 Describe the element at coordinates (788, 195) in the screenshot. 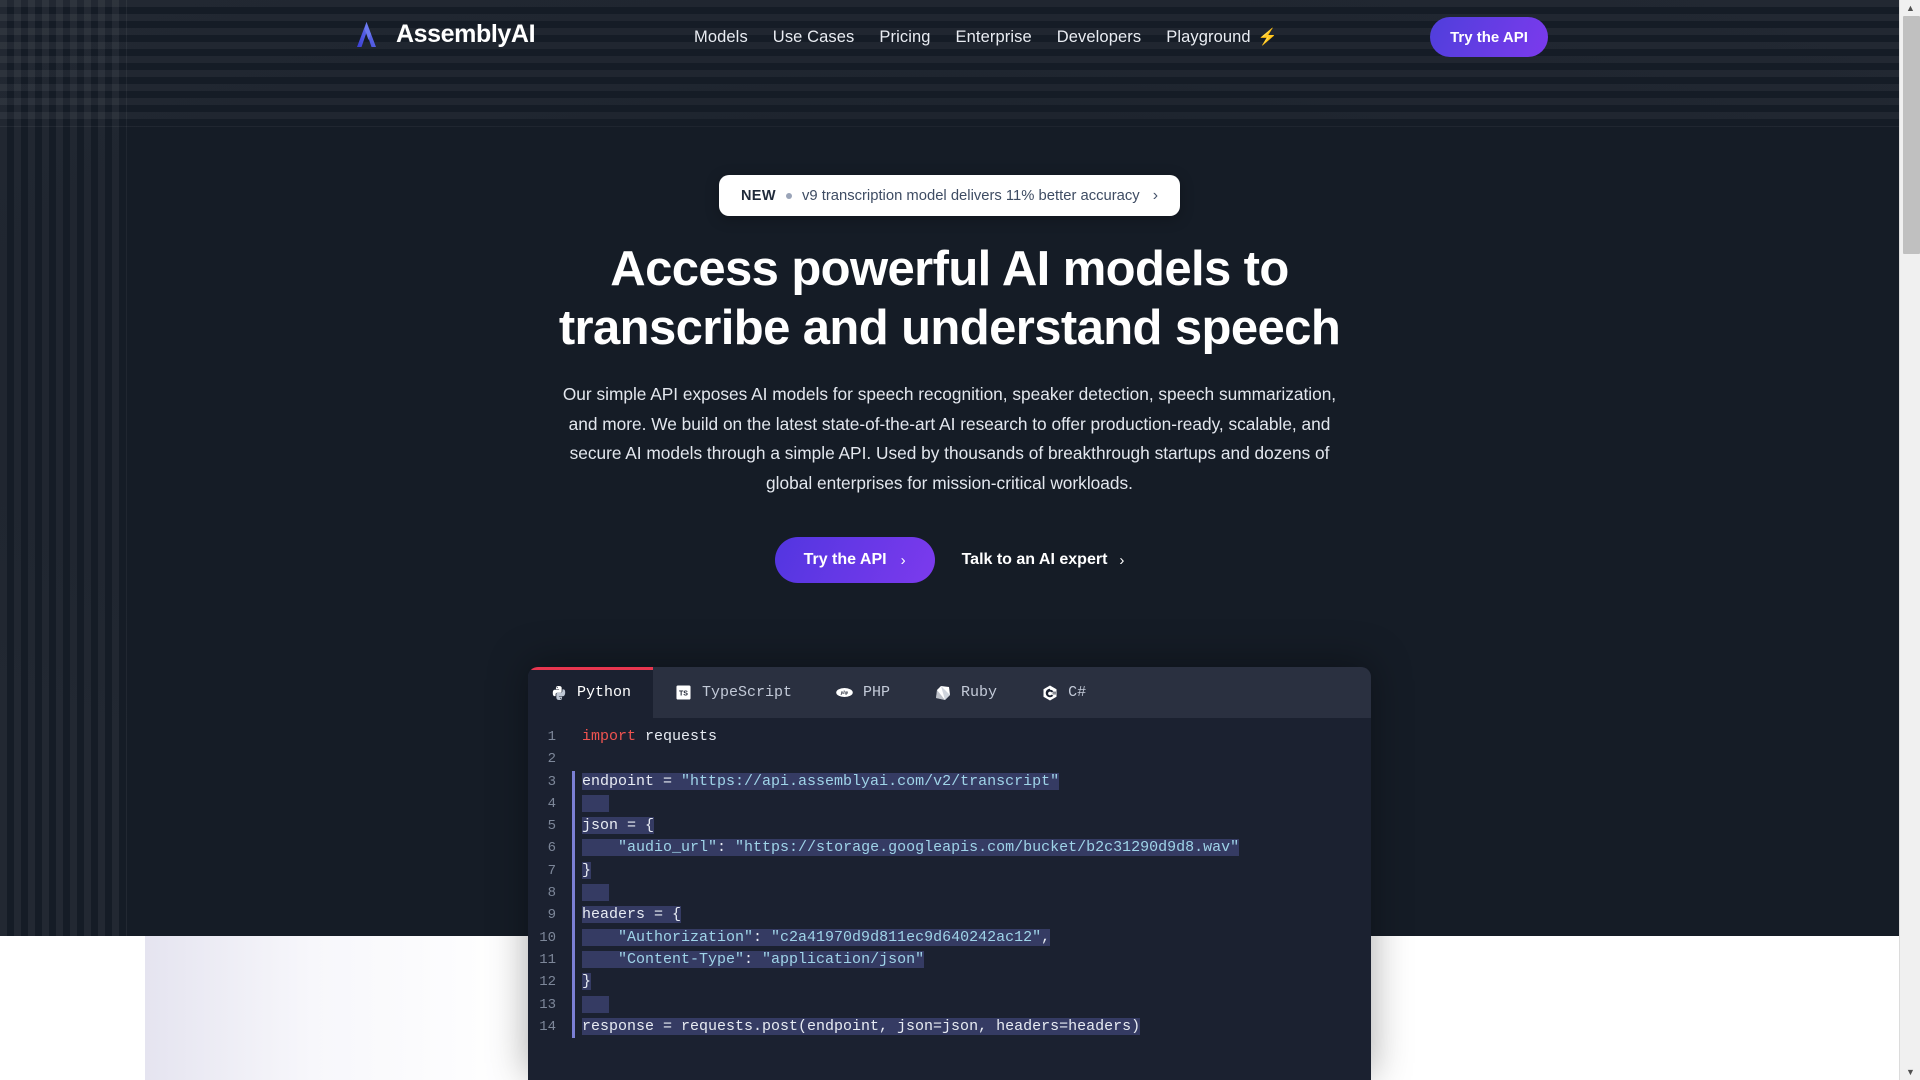

I see `announcement-separator-dot` at that location.